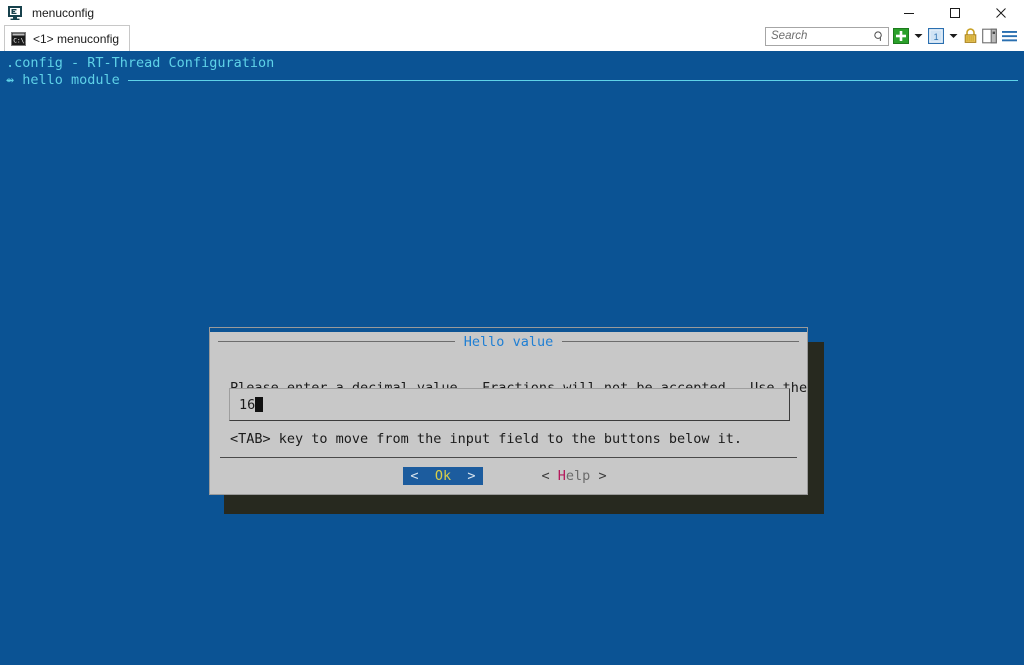 The image size is (1024, 665). I want to click on tab-menuconfig: C:\. <1> menuconfig, so click(67, 38).